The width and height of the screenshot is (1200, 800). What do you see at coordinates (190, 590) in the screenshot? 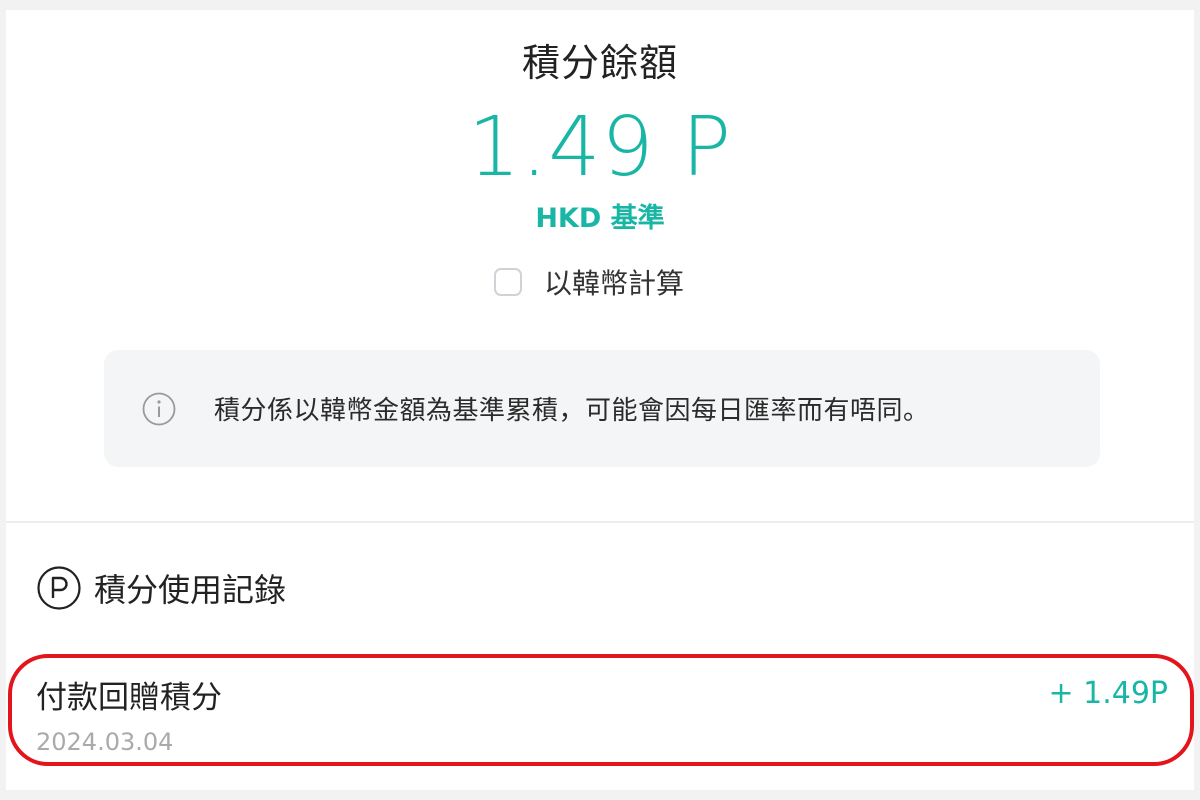
I see `points-history-label: 積分使用記錄` at bounding box center [190, 590].